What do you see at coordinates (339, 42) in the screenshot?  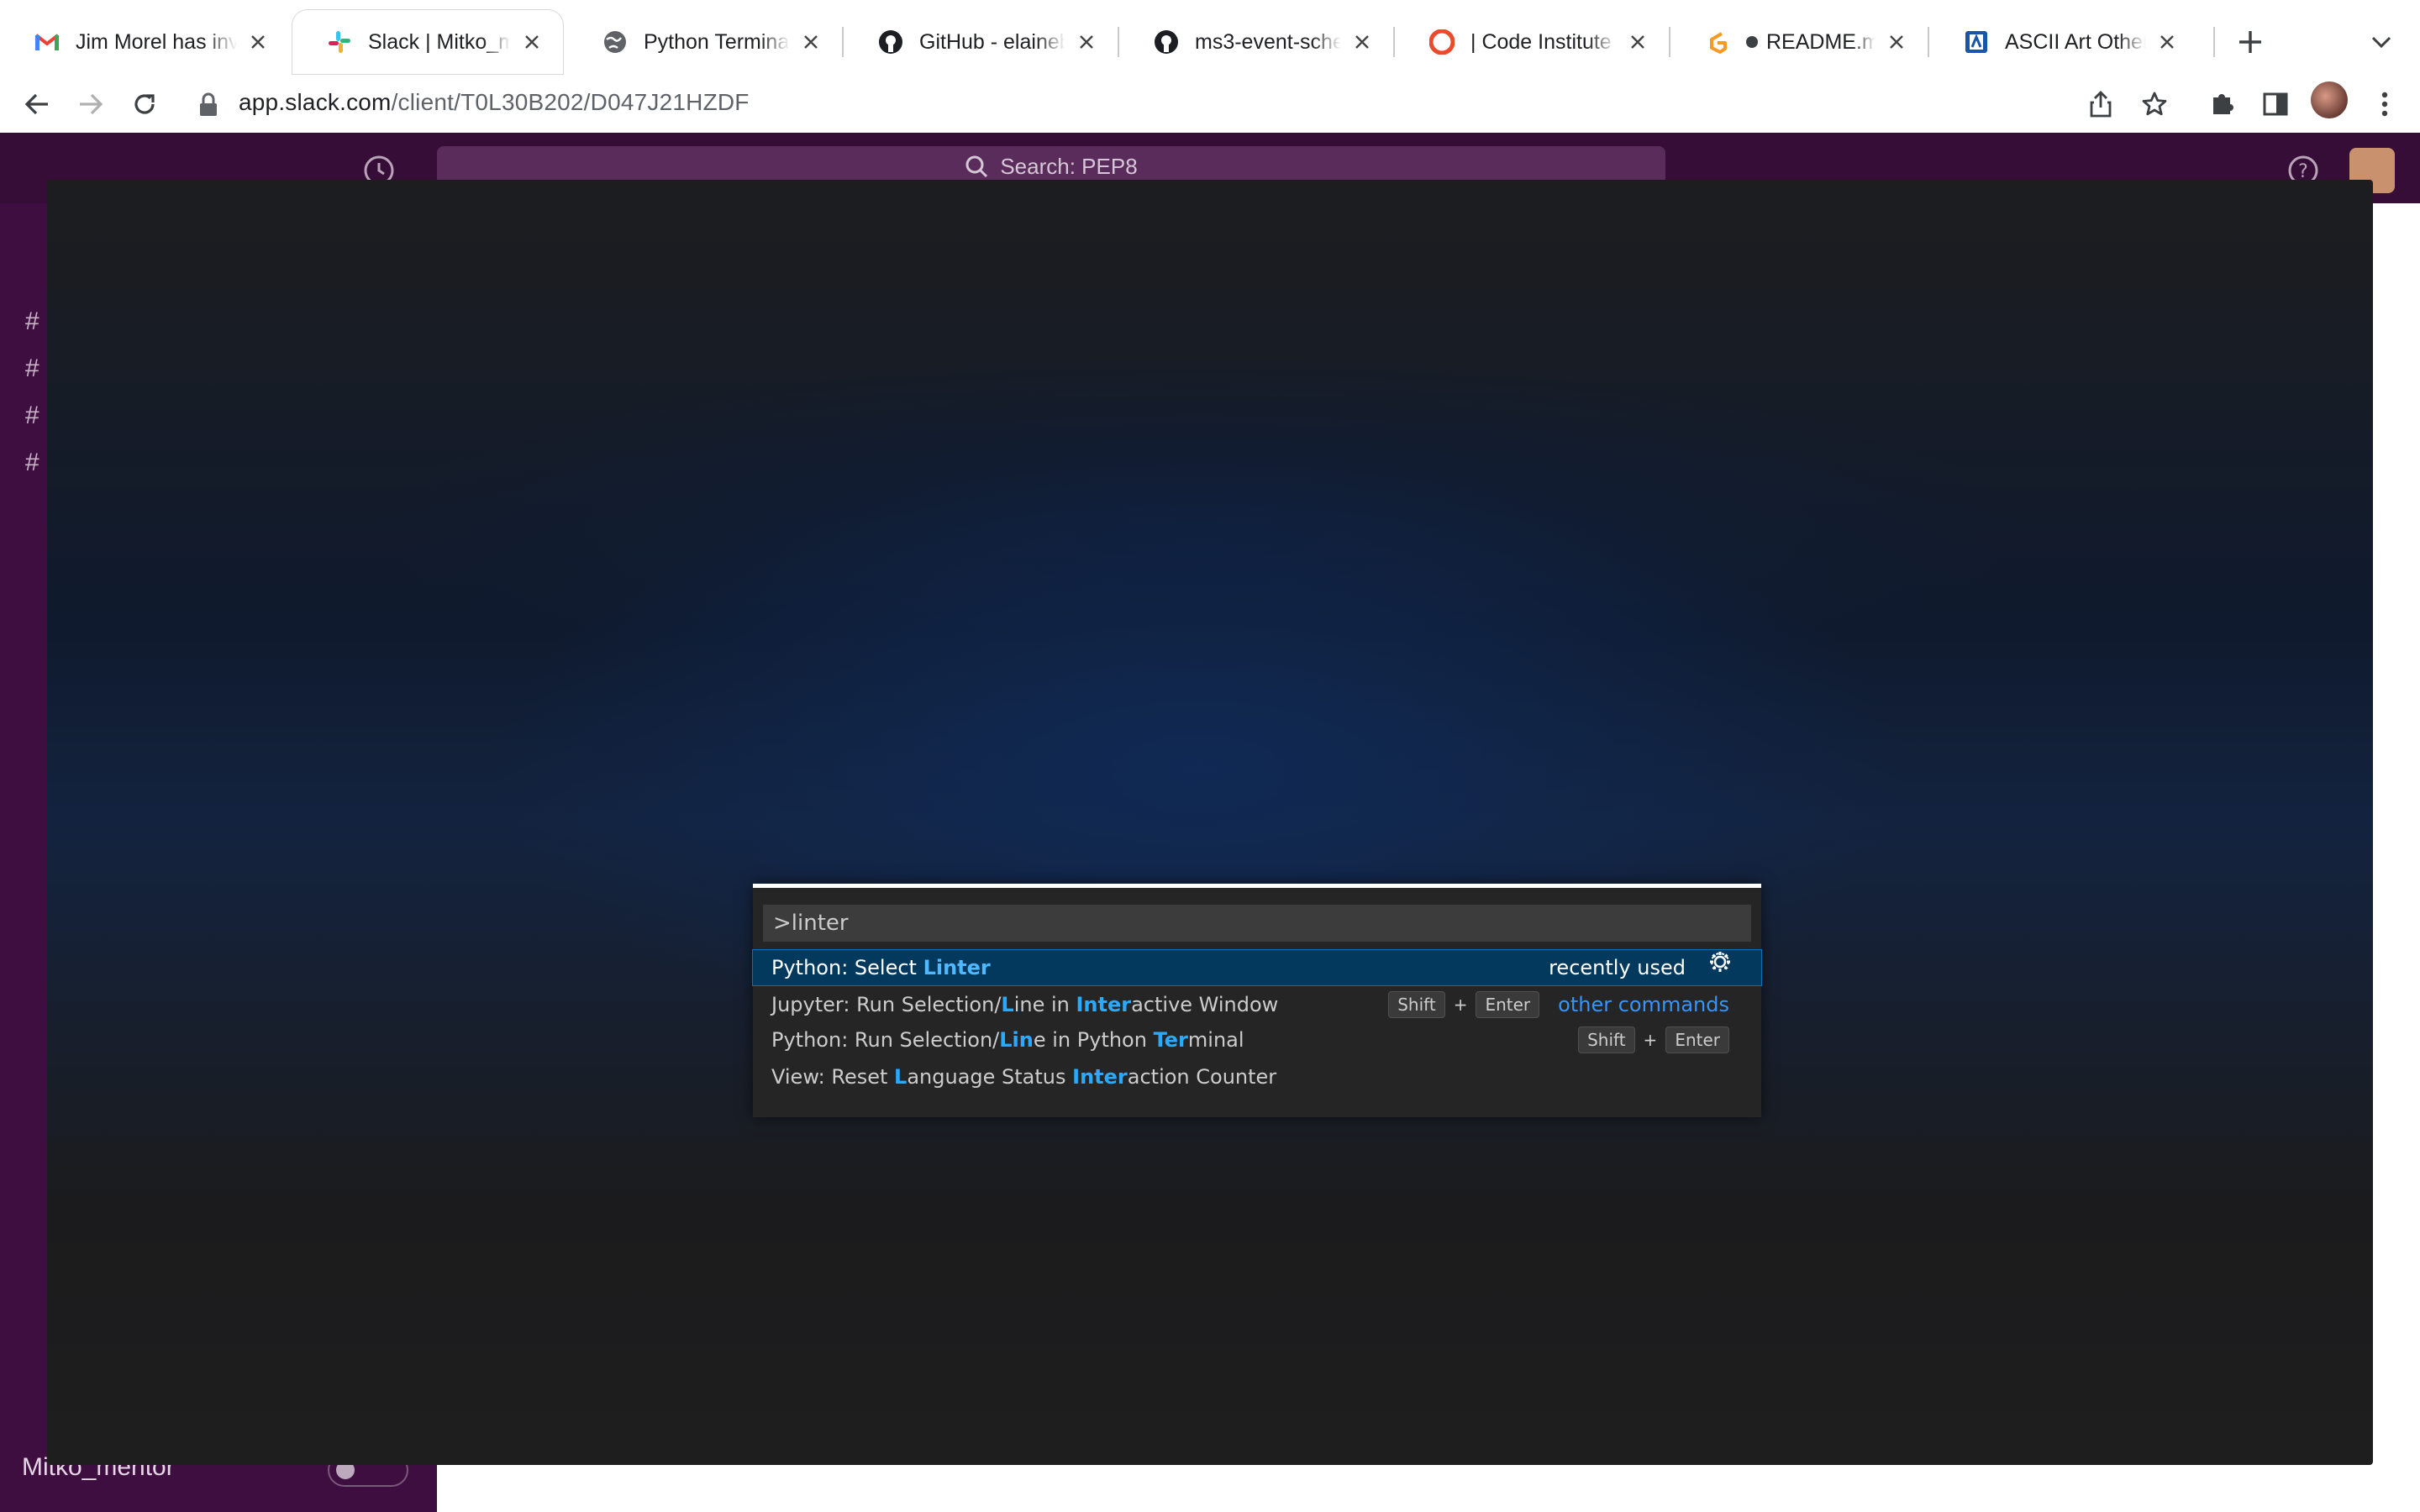 I see `slack-icon` at bounding box center [339, 42].